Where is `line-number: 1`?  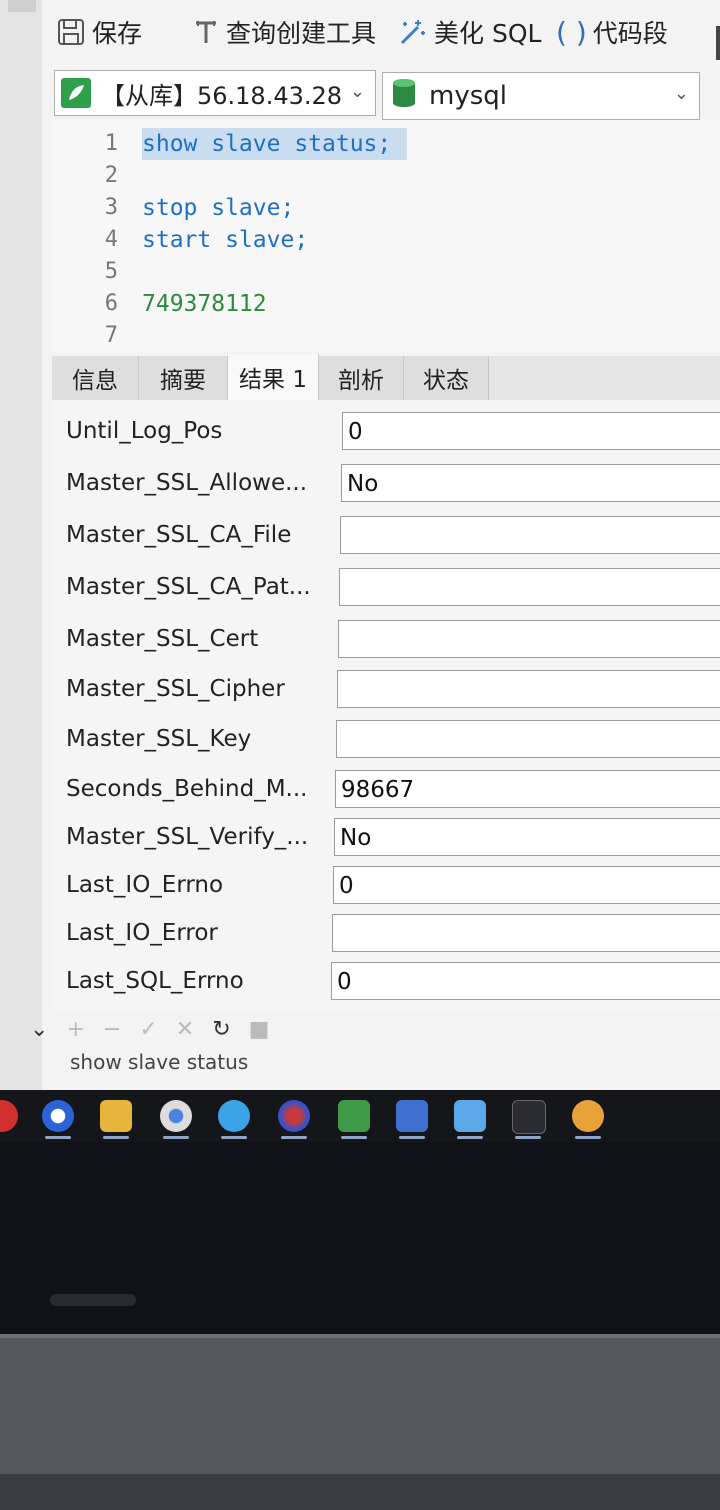
line-number: 1 is located at coordinates (111, 143).